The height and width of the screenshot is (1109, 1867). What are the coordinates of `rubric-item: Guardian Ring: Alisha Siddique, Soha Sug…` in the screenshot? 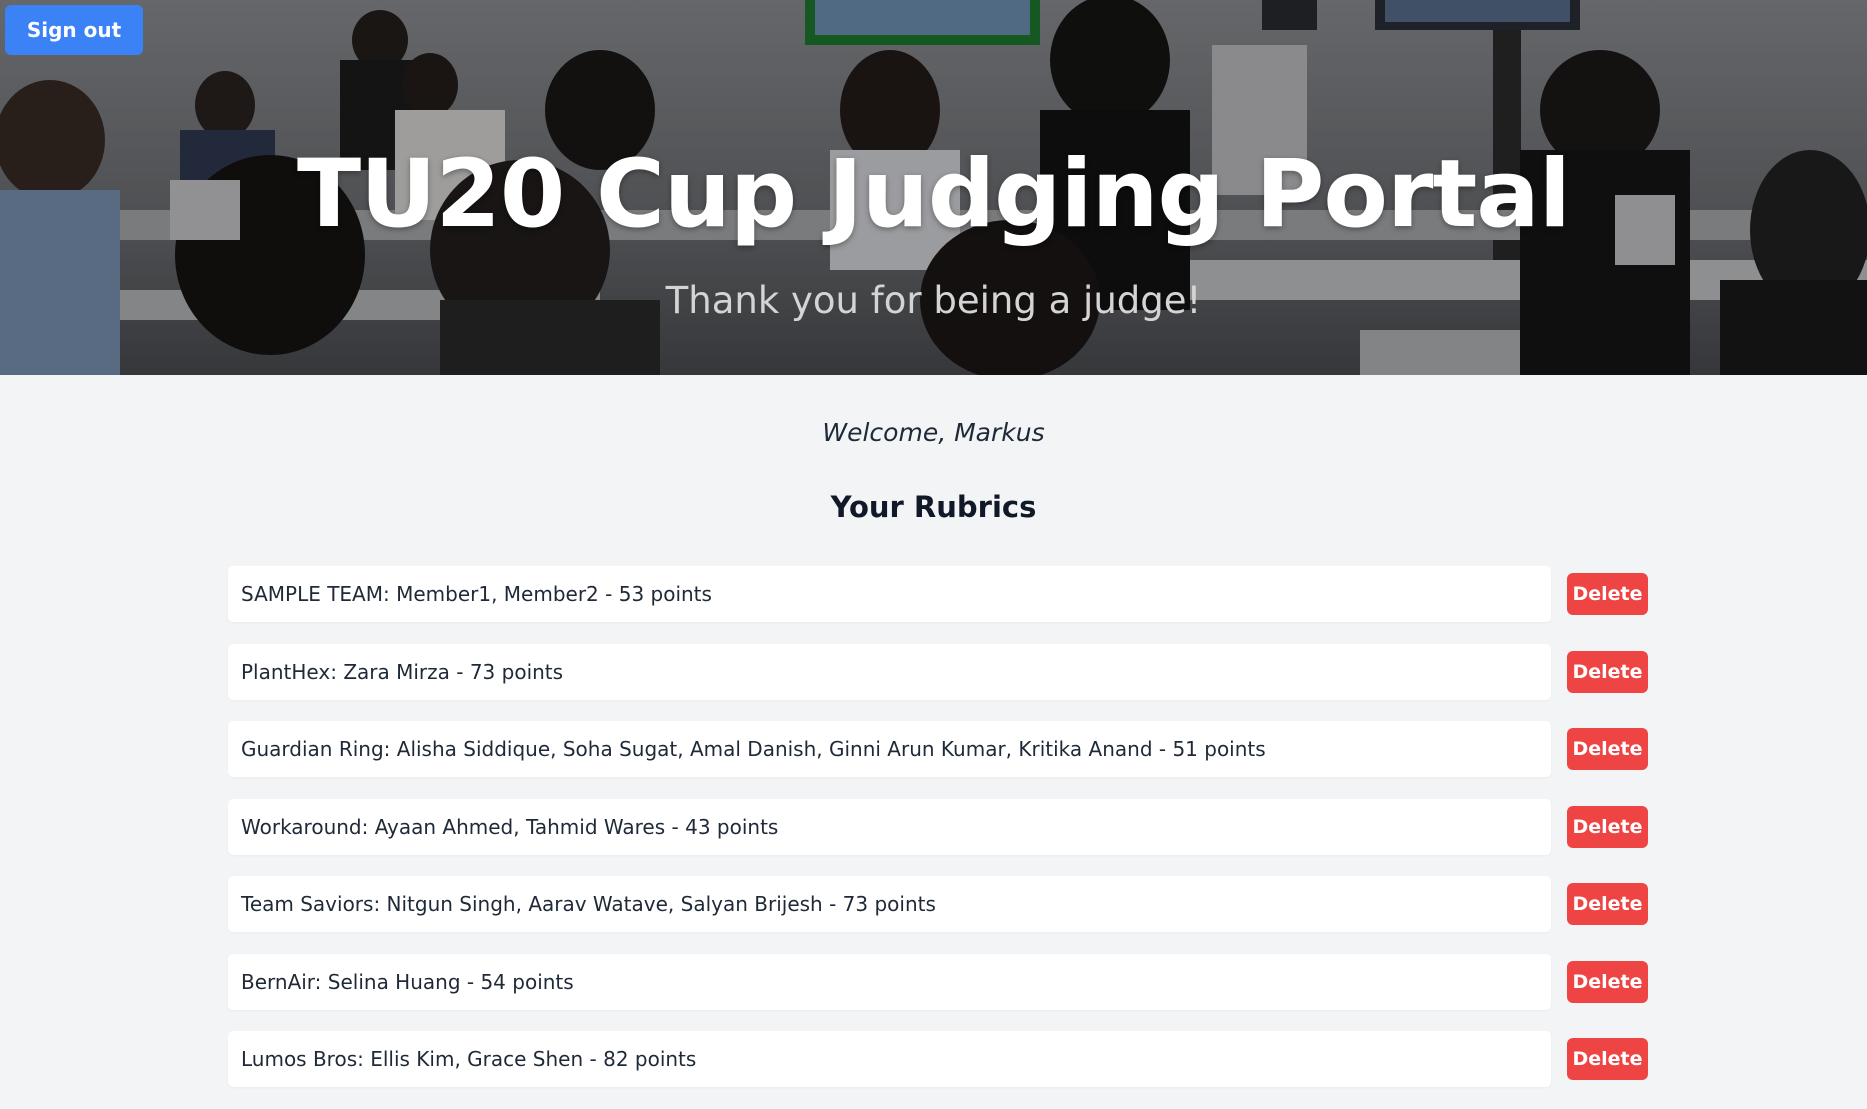 It's located at (889, 749).